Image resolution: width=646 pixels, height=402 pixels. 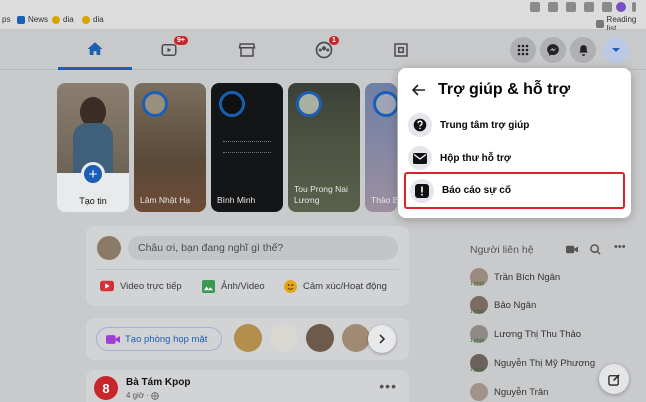 I want to click on support-inbox-label: Hộp thư hỗ trợ, so click(x=476, y=158).